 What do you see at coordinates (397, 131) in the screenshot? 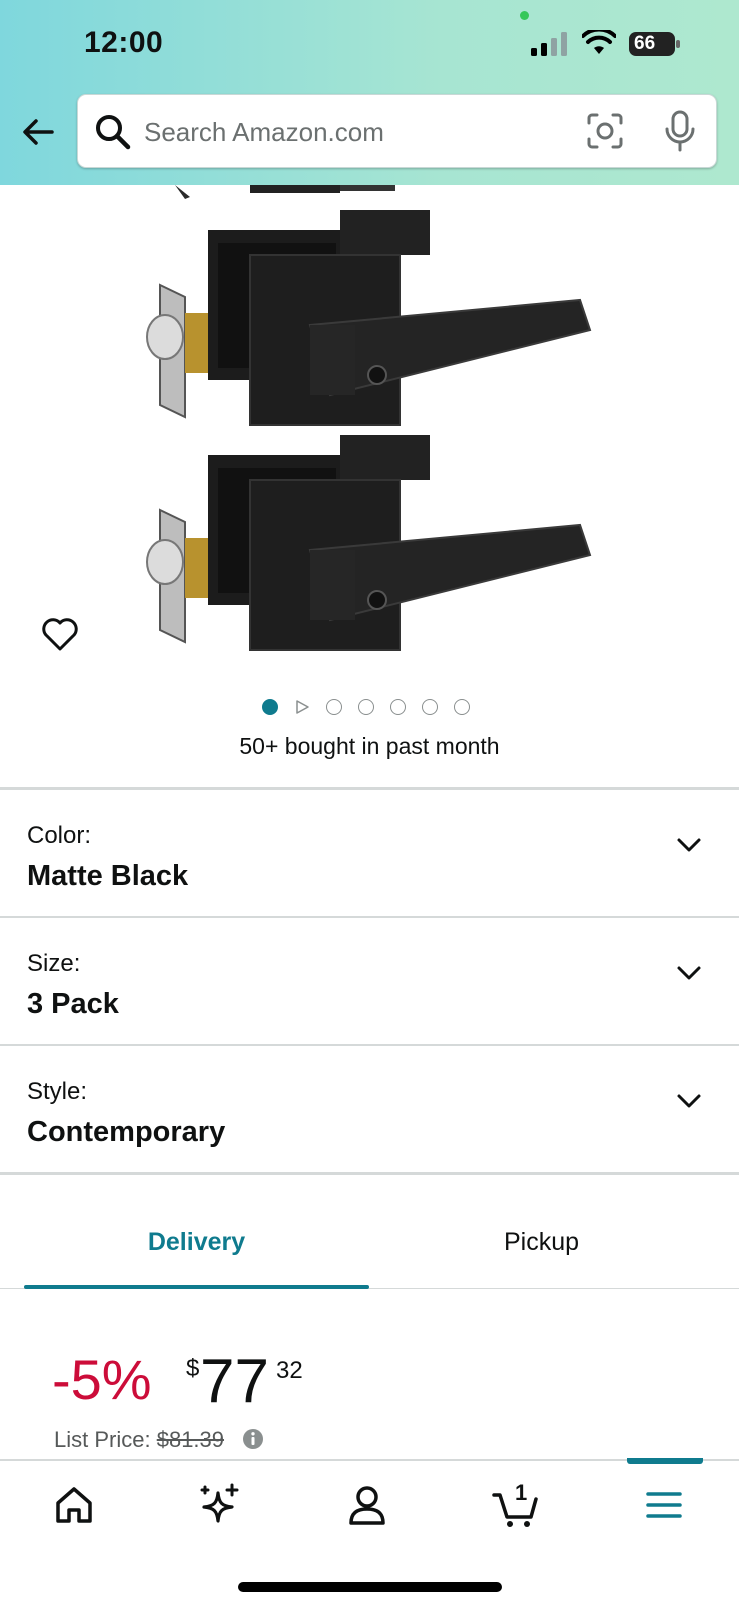
I see `search-bar: Search Amazon.com` at bounding box center [397, 131].